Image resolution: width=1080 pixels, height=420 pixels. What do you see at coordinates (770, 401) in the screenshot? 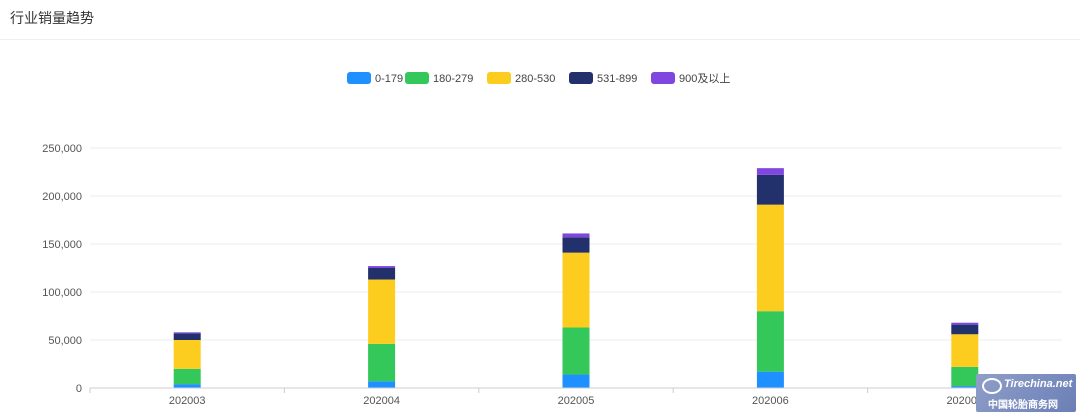
I see `x-tick-label: 202006` at bounding box center [770, 401].